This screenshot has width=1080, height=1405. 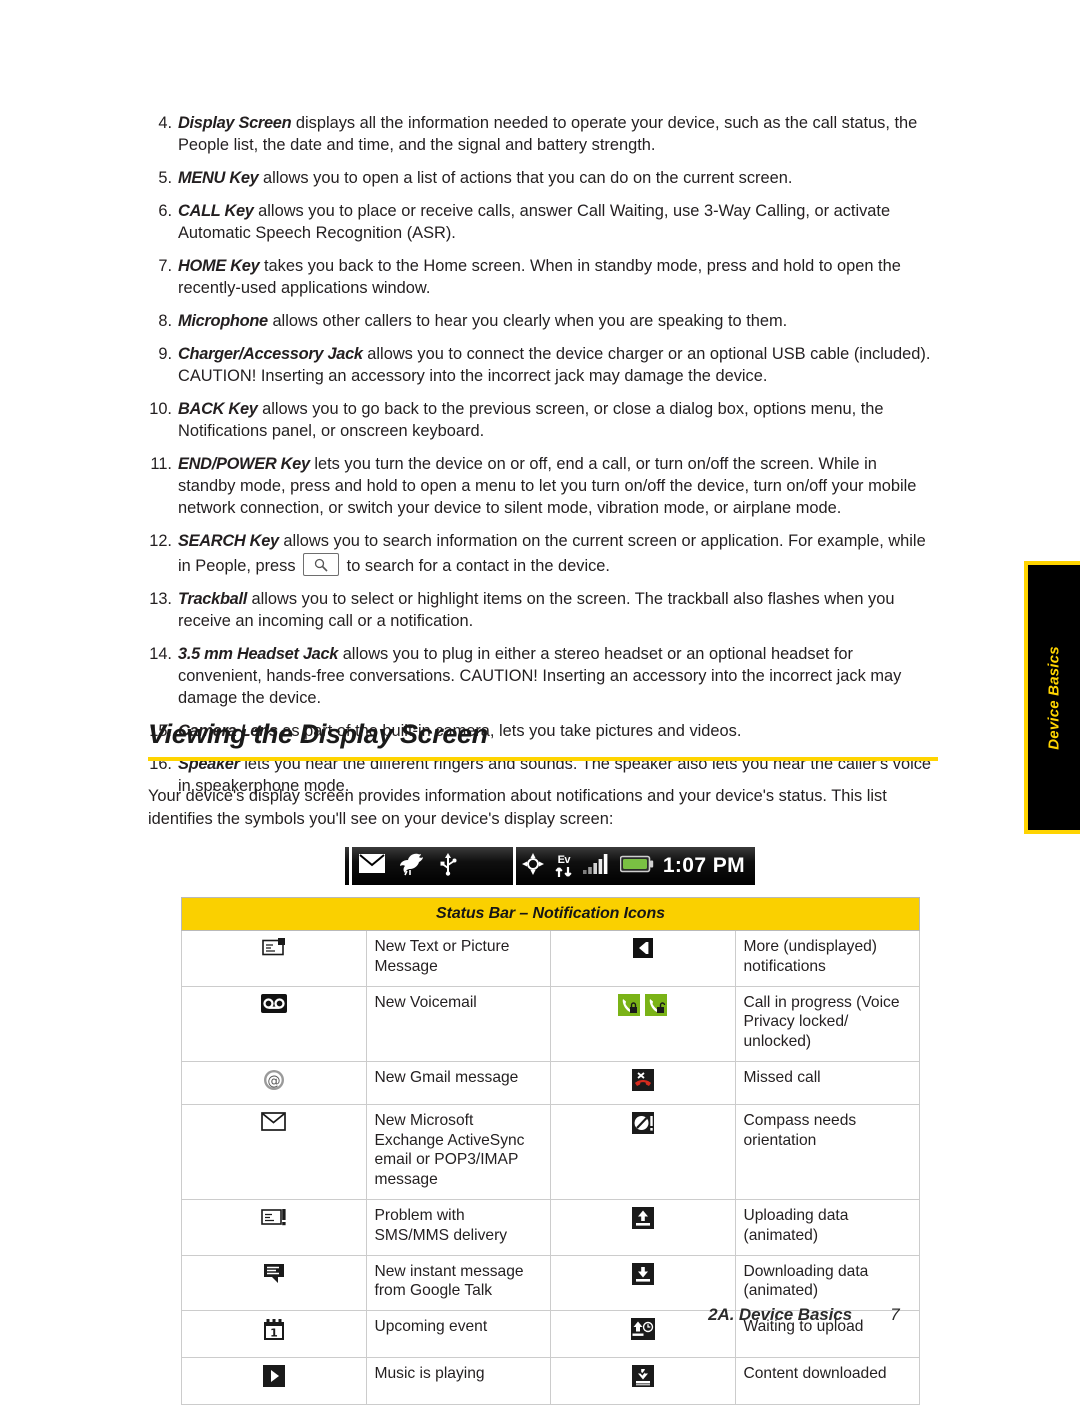 I want to click on table-cell-label: Missed call, so click(x=827, y=1082).